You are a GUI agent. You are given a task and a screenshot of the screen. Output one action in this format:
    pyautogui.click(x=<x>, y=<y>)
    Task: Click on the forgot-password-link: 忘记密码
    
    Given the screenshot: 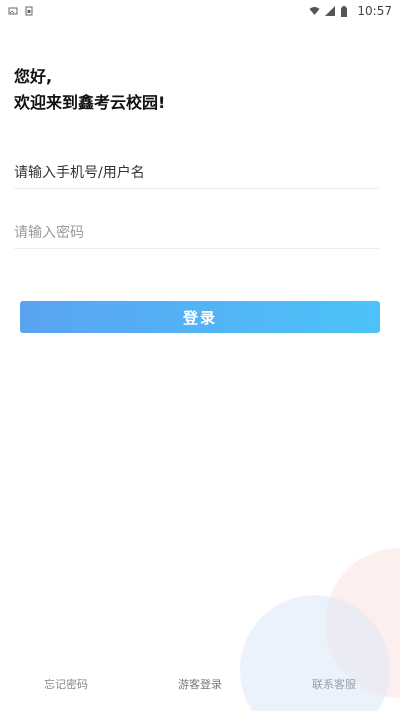 What is the action you would take?
    pyautogui.click(x=66, y=684)
    